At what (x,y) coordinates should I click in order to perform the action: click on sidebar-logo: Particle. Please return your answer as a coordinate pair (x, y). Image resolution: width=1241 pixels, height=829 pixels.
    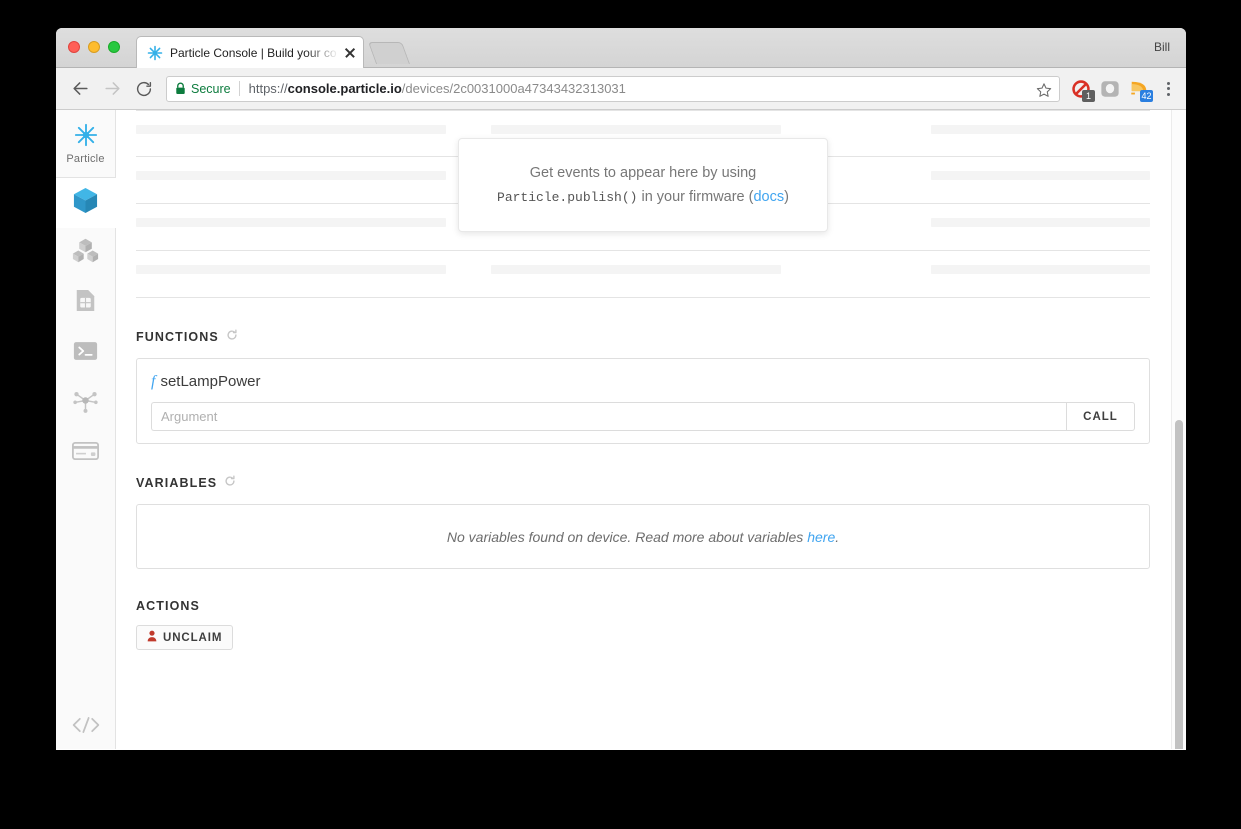
    Looking at the image, I should click on (85, 144).